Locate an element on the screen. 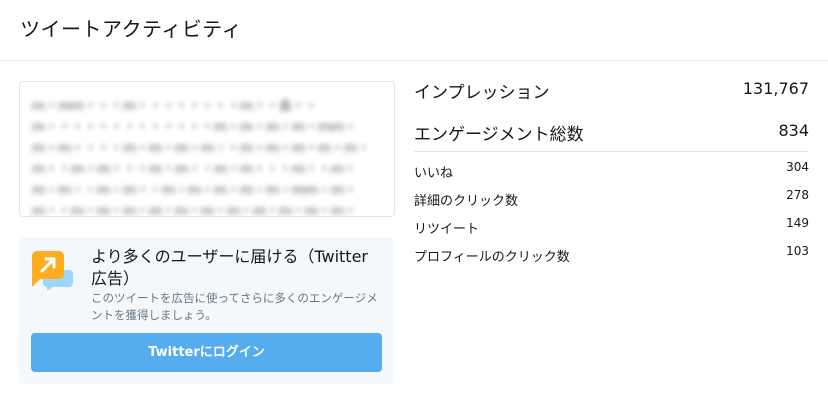 Image resolution: width=828 pixels, height=404 pixels. stat-likes: いいね 304 is located at coordinates (611, 174).